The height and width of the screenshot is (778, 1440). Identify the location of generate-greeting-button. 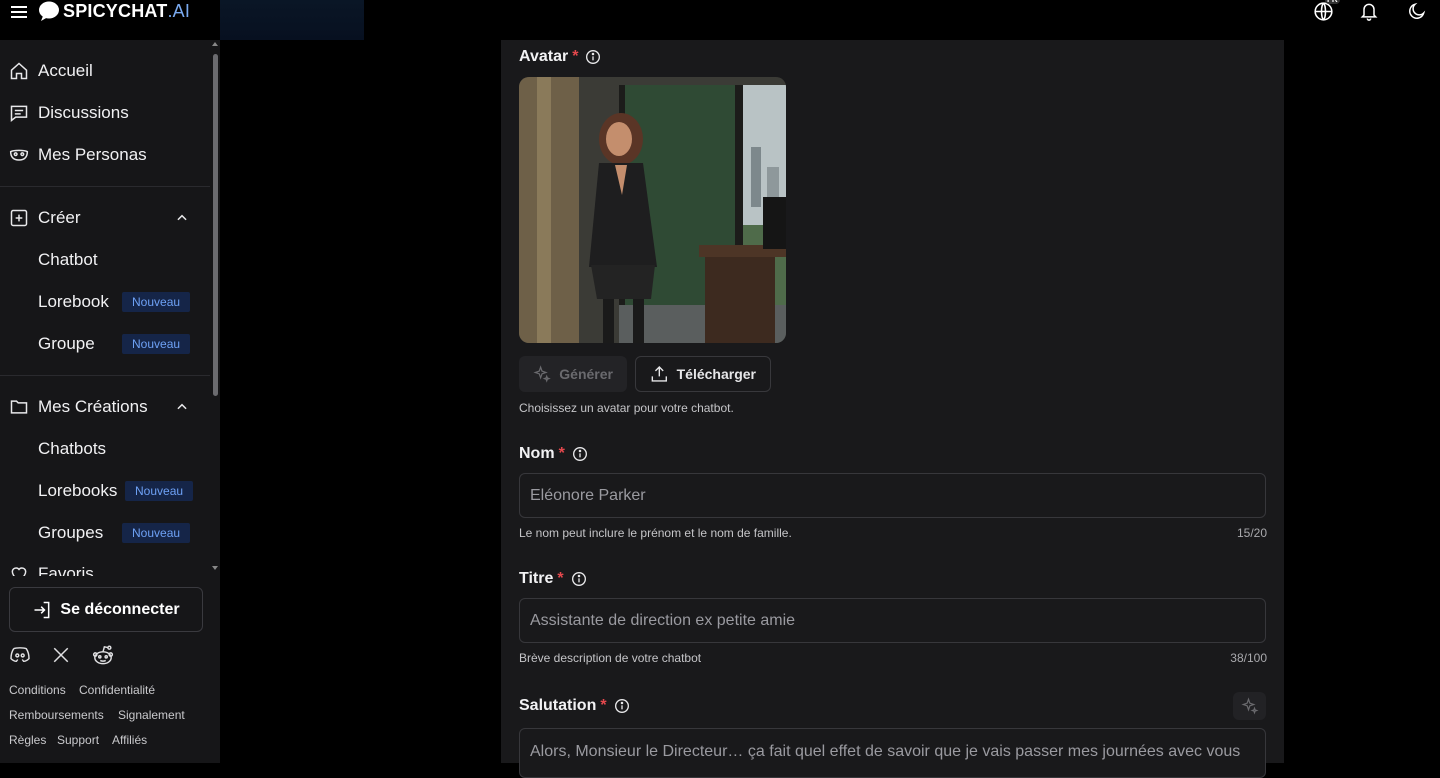
(1249, 706).